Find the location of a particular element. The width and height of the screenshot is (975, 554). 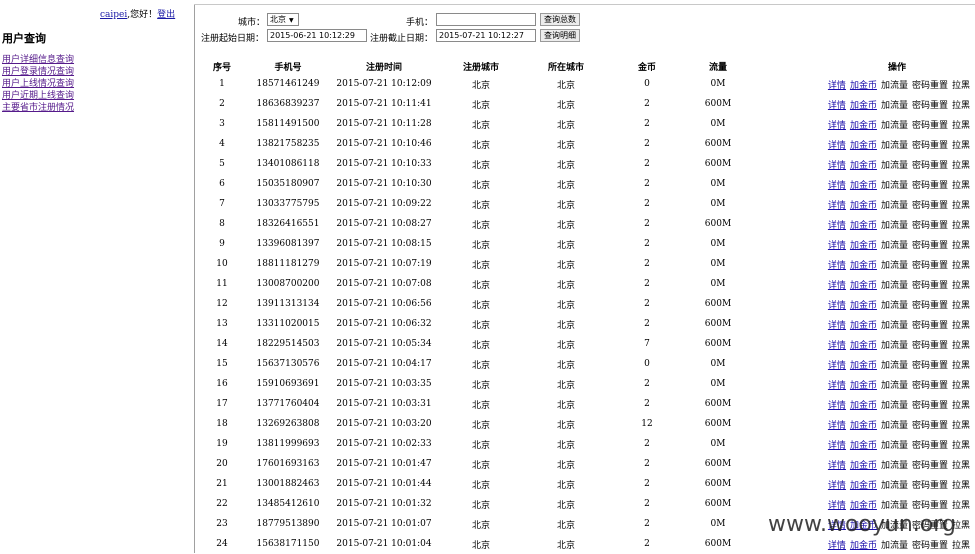

logout-link: 登出 is located at coordinates (166, 15).